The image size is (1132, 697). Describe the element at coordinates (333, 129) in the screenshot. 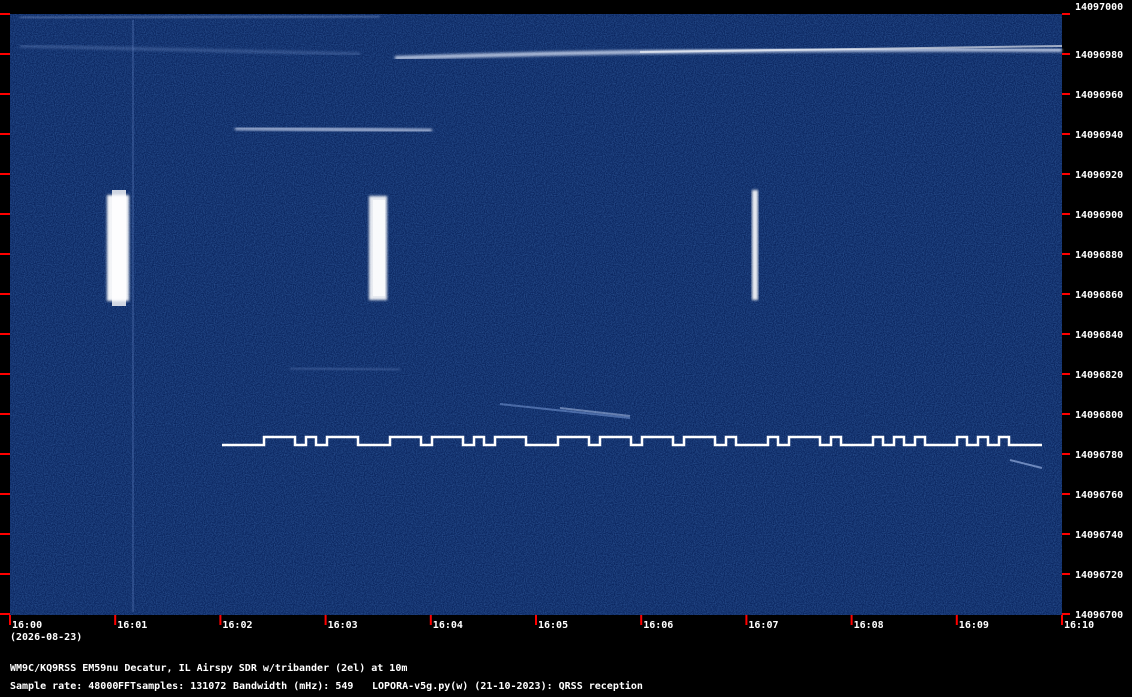

I see `trace-mid` at that location.